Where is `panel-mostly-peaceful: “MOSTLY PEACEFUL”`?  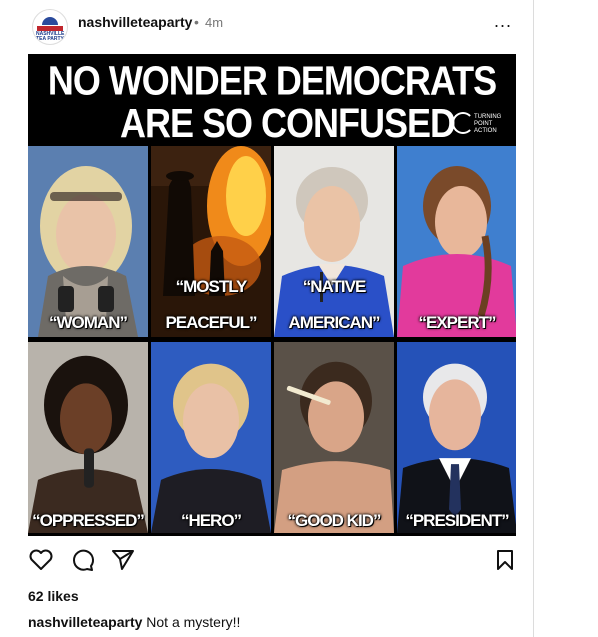
panel-mostly-peaceful: “MOSTLY PEACEFUL” is located at coordinates (211, 241).